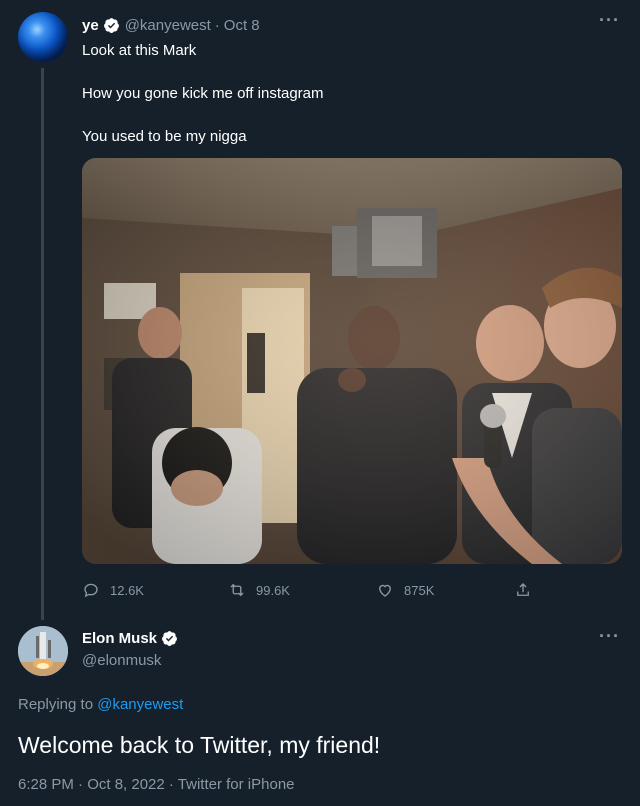  I want to click on tweet-line: Look at this Mark, so click(139, 50).